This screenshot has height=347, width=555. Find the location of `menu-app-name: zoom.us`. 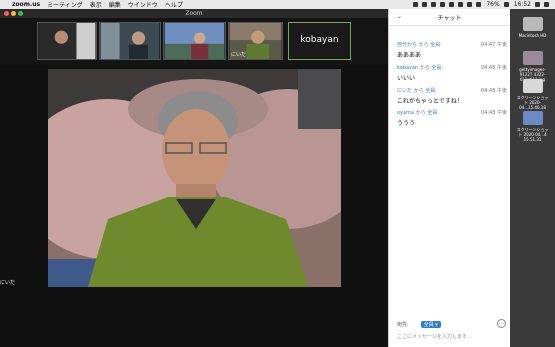

menu-app-name: zoom.us is located at coordinates (26, 4).